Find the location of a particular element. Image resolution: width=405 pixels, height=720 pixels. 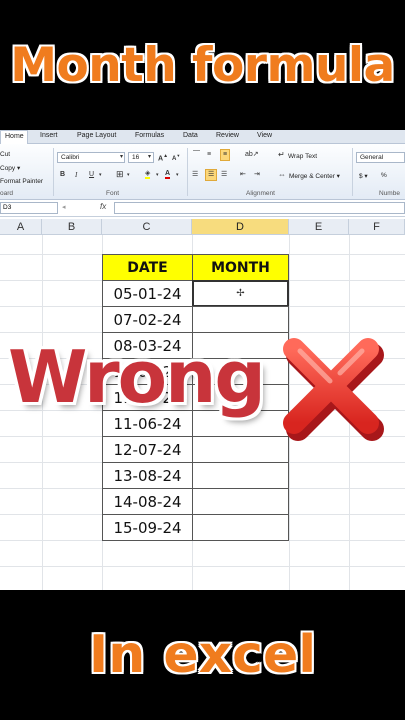

increase-indent-icon: ⇥ is located at coordinates (257, 175).